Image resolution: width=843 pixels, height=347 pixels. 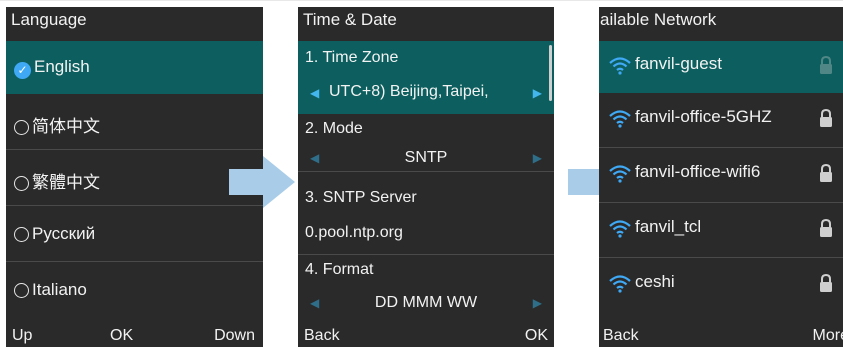 I want to click on network-item: ceshi, so click(x=721, y=288).